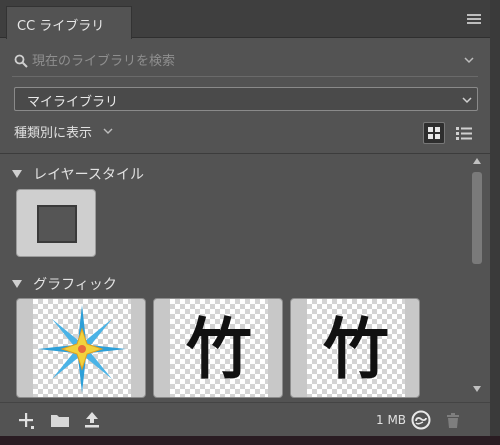 This screenshot has height=445, width=500. I want to click on window-edge, so click(495, 222).